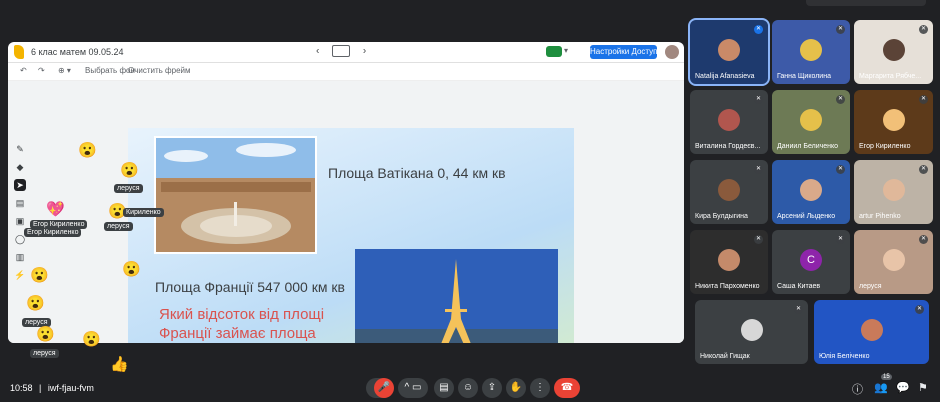  Describe the element at coordinates (492, 388) in the screenshot. I see `present-button: ⇪` at that location.